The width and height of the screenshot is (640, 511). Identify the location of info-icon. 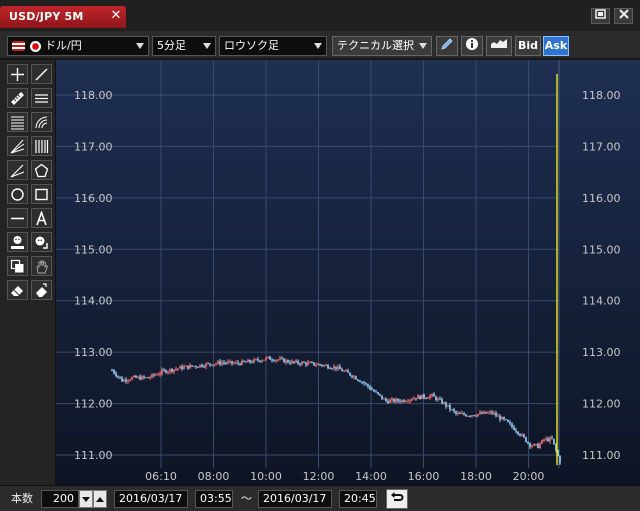
(472, 44).